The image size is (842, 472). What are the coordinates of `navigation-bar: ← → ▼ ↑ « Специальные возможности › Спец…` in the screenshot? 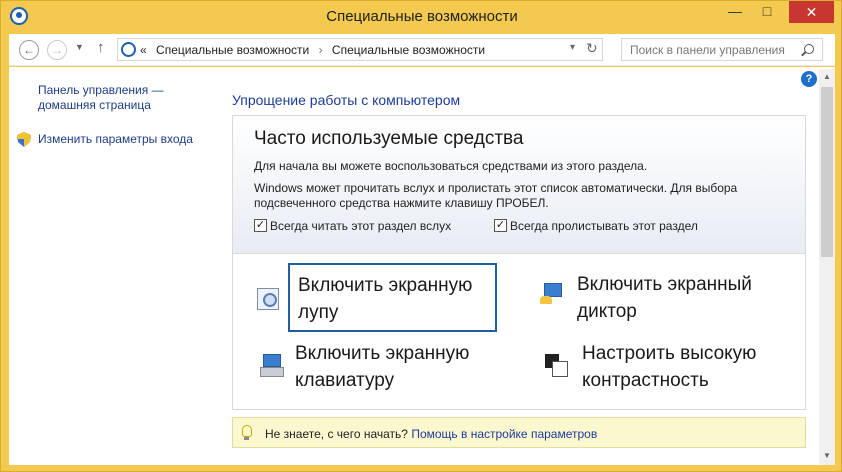 It's located at (422, 50).